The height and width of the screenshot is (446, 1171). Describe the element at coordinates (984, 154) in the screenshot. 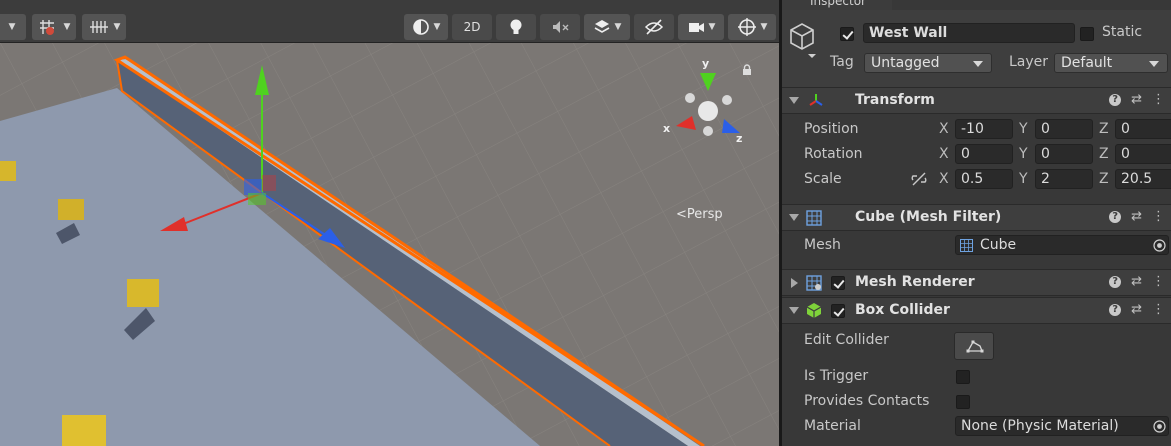

I see `rotation-x-field: 0` at that location.